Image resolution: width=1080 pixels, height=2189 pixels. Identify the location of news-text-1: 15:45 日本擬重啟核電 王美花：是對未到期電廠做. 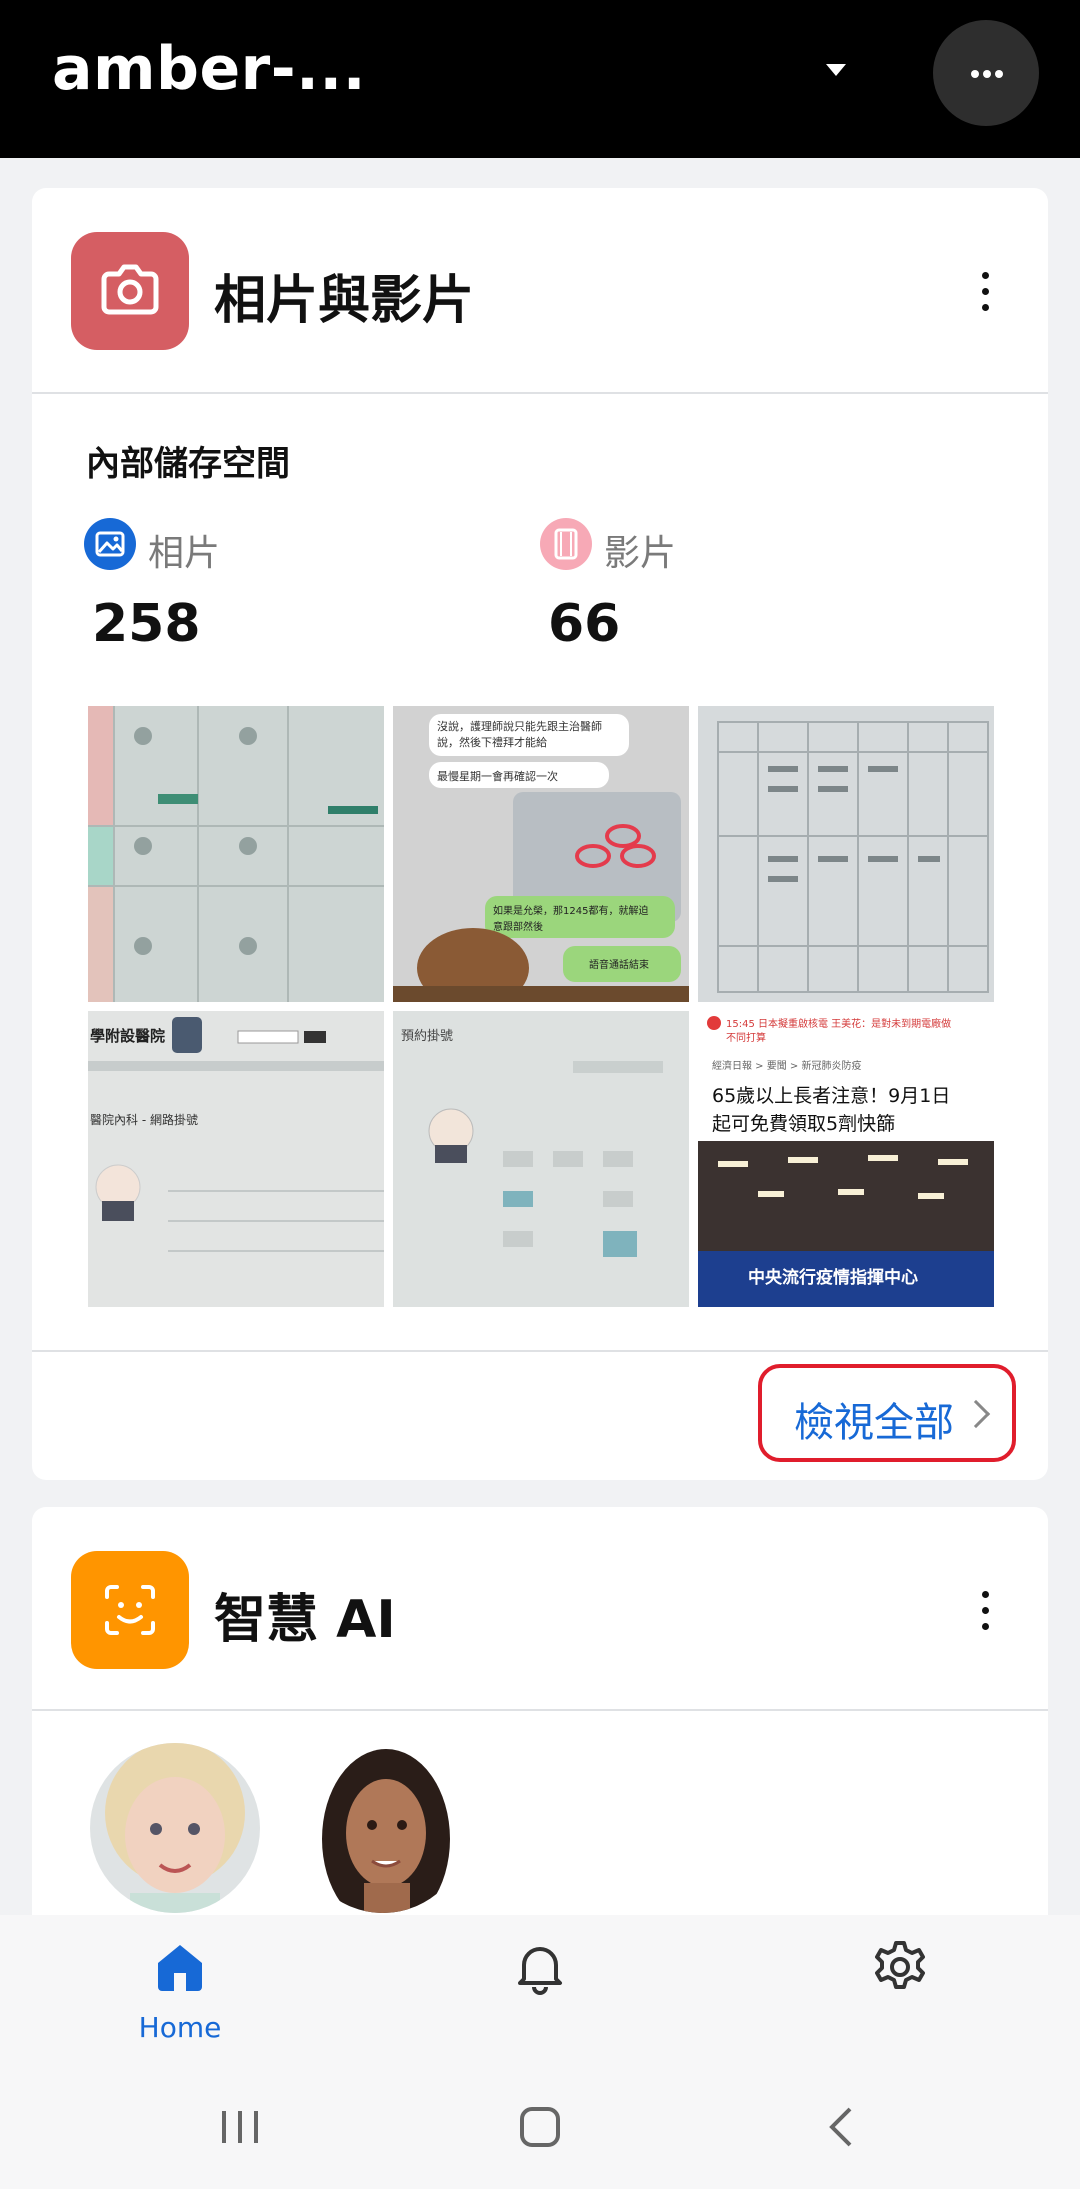
(839, 1024).